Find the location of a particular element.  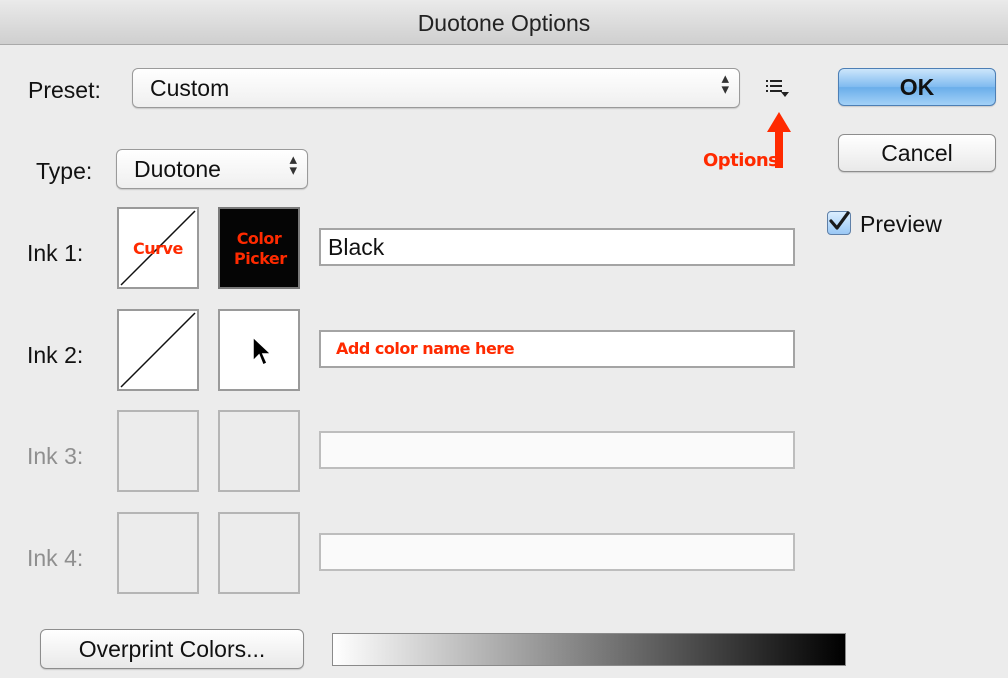

ok-button: OK is located at coordinates (917, 87).